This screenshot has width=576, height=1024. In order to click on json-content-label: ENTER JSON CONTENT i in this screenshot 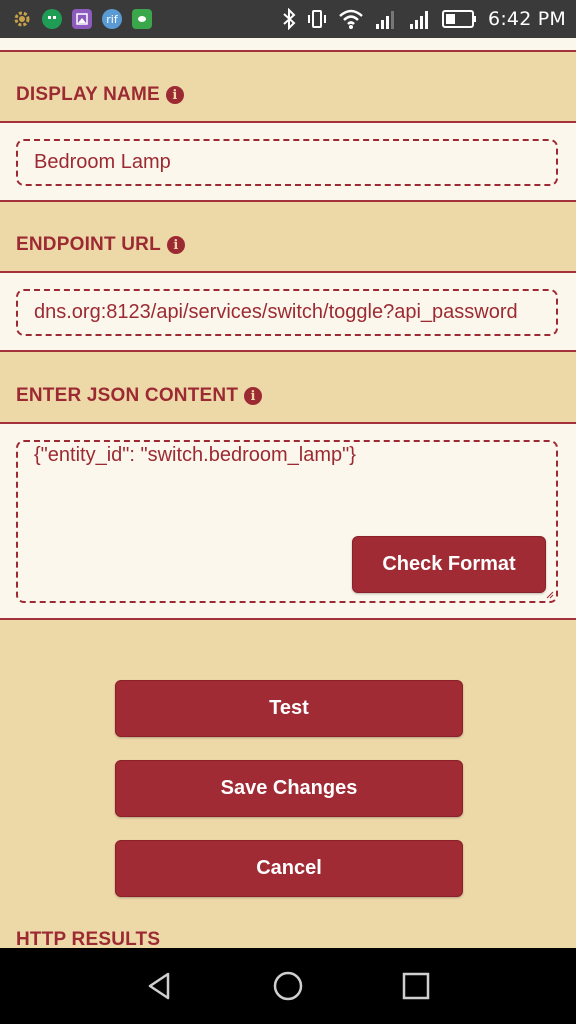, I will do `click(139, 396)`.